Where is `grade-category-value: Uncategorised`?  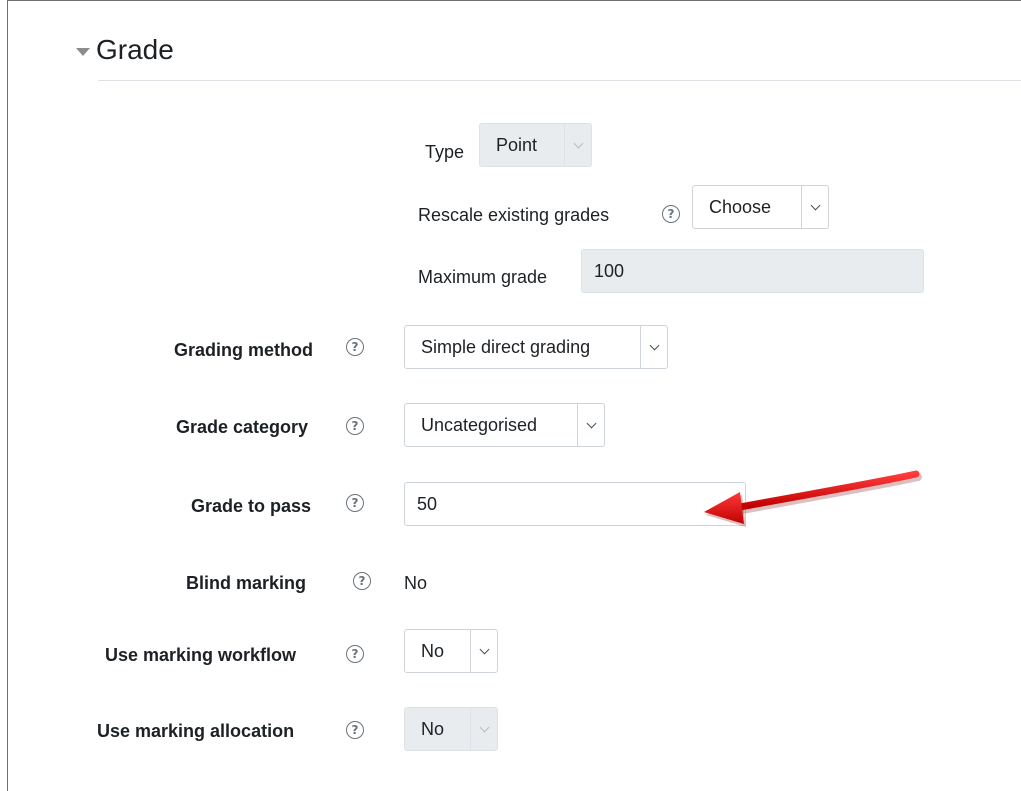 grade-category-value: Uncategorised is located at coordinates (479, 424).